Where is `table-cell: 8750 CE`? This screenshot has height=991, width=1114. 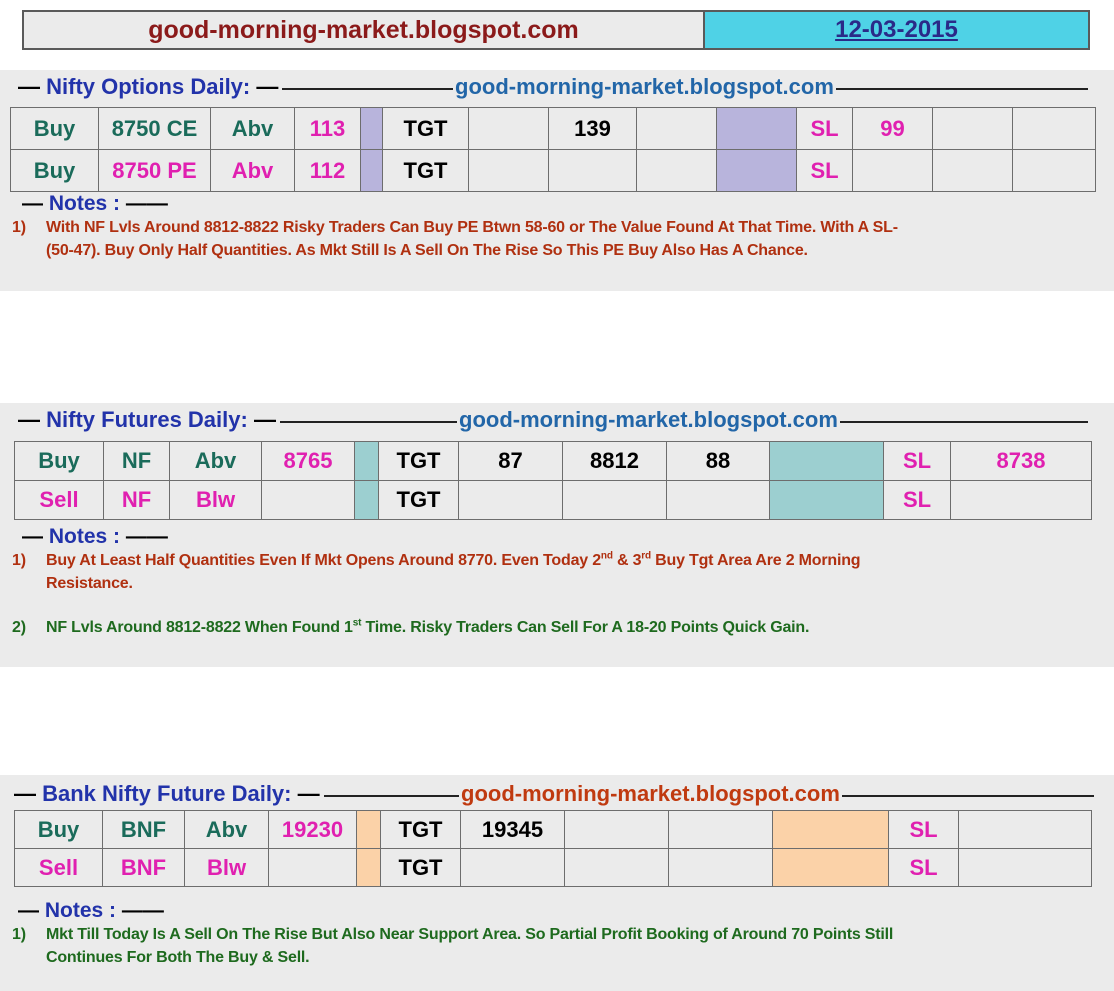
table-cell: 8750 CE is located at coordinates (154, 128).